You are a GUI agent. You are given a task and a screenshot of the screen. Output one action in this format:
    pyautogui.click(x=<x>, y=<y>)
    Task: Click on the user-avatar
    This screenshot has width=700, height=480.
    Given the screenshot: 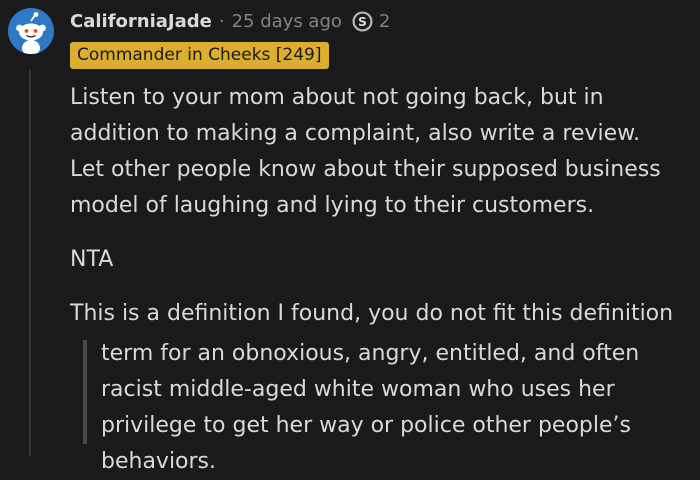 What is the action you would take?
    pyautogui.click(x=31, y=31)
    